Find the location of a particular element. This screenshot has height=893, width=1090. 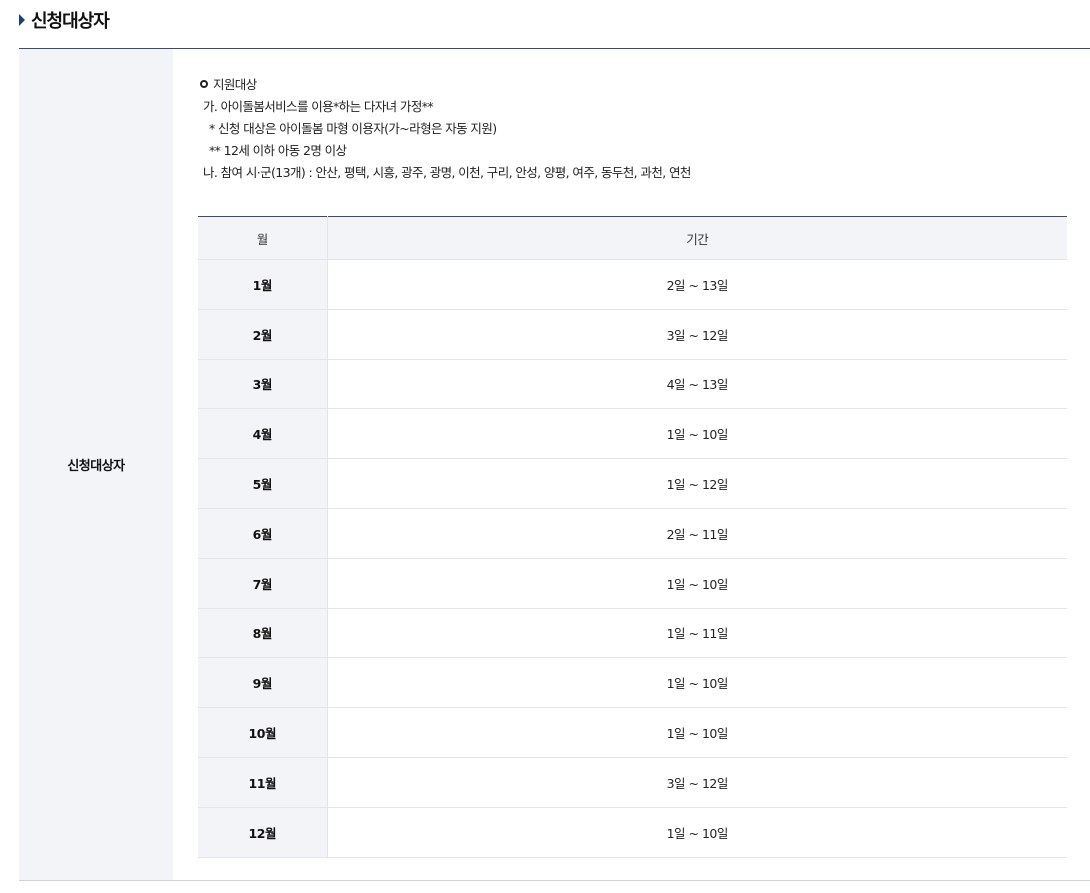

table-row: 4월 1일 ~ 10일 is located at coordinates (632, 434).